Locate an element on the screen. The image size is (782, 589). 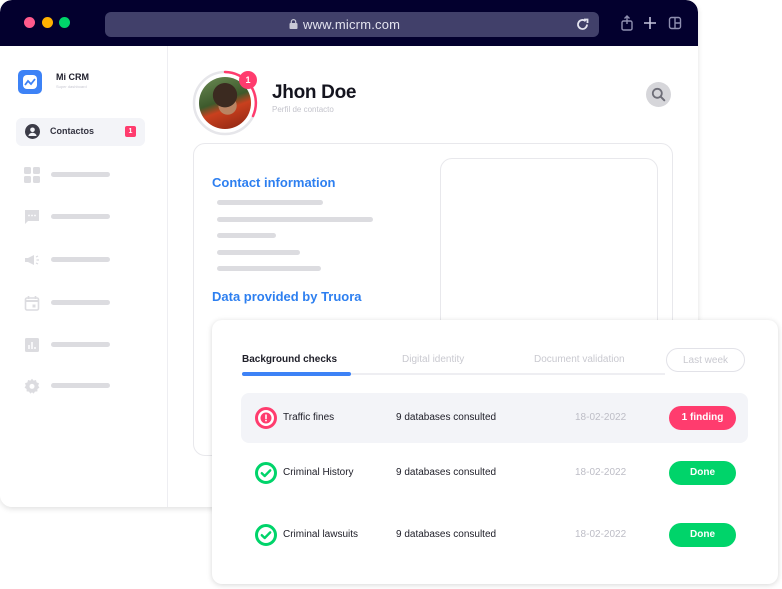
minimize-window-button is located at coordinates (47, 22).